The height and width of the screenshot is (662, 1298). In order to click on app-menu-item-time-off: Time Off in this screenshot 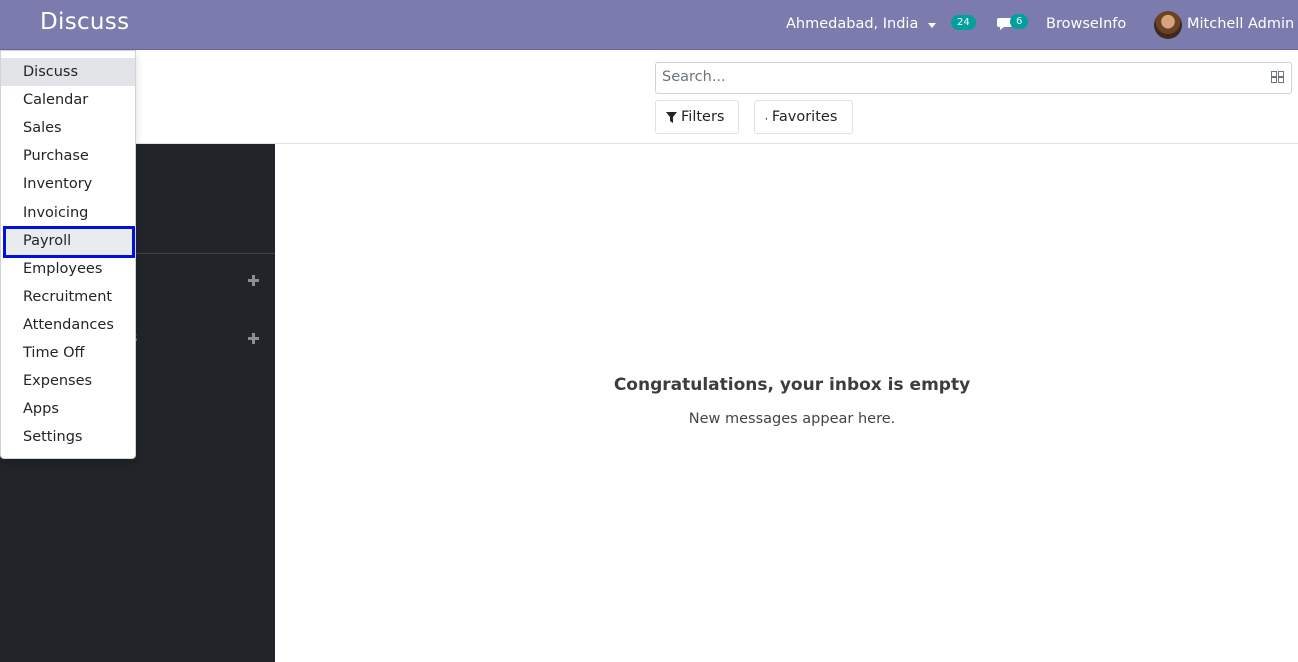, I will do `click(68, 353)`.